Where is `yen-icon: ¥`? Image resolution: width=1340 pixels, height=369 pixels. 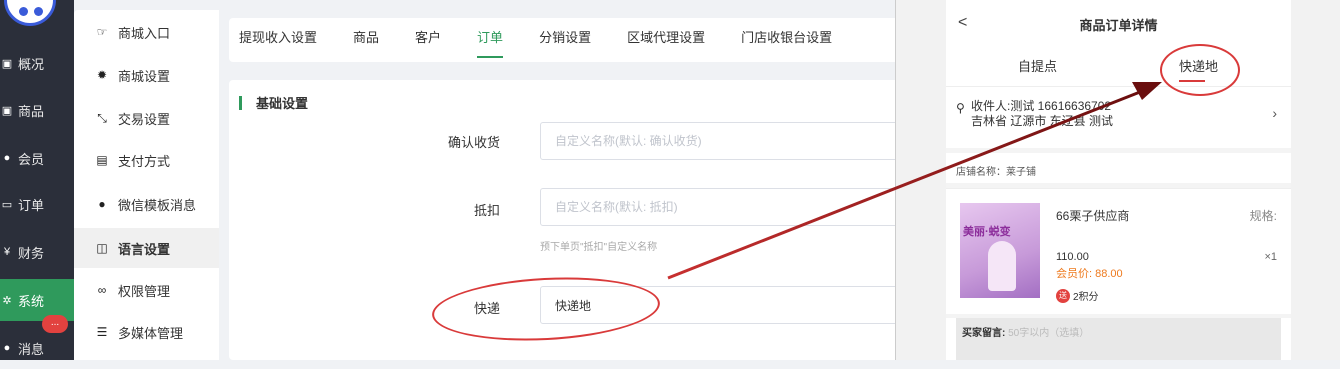 yen-icon: ¥ is located at coordinates (7, 252).